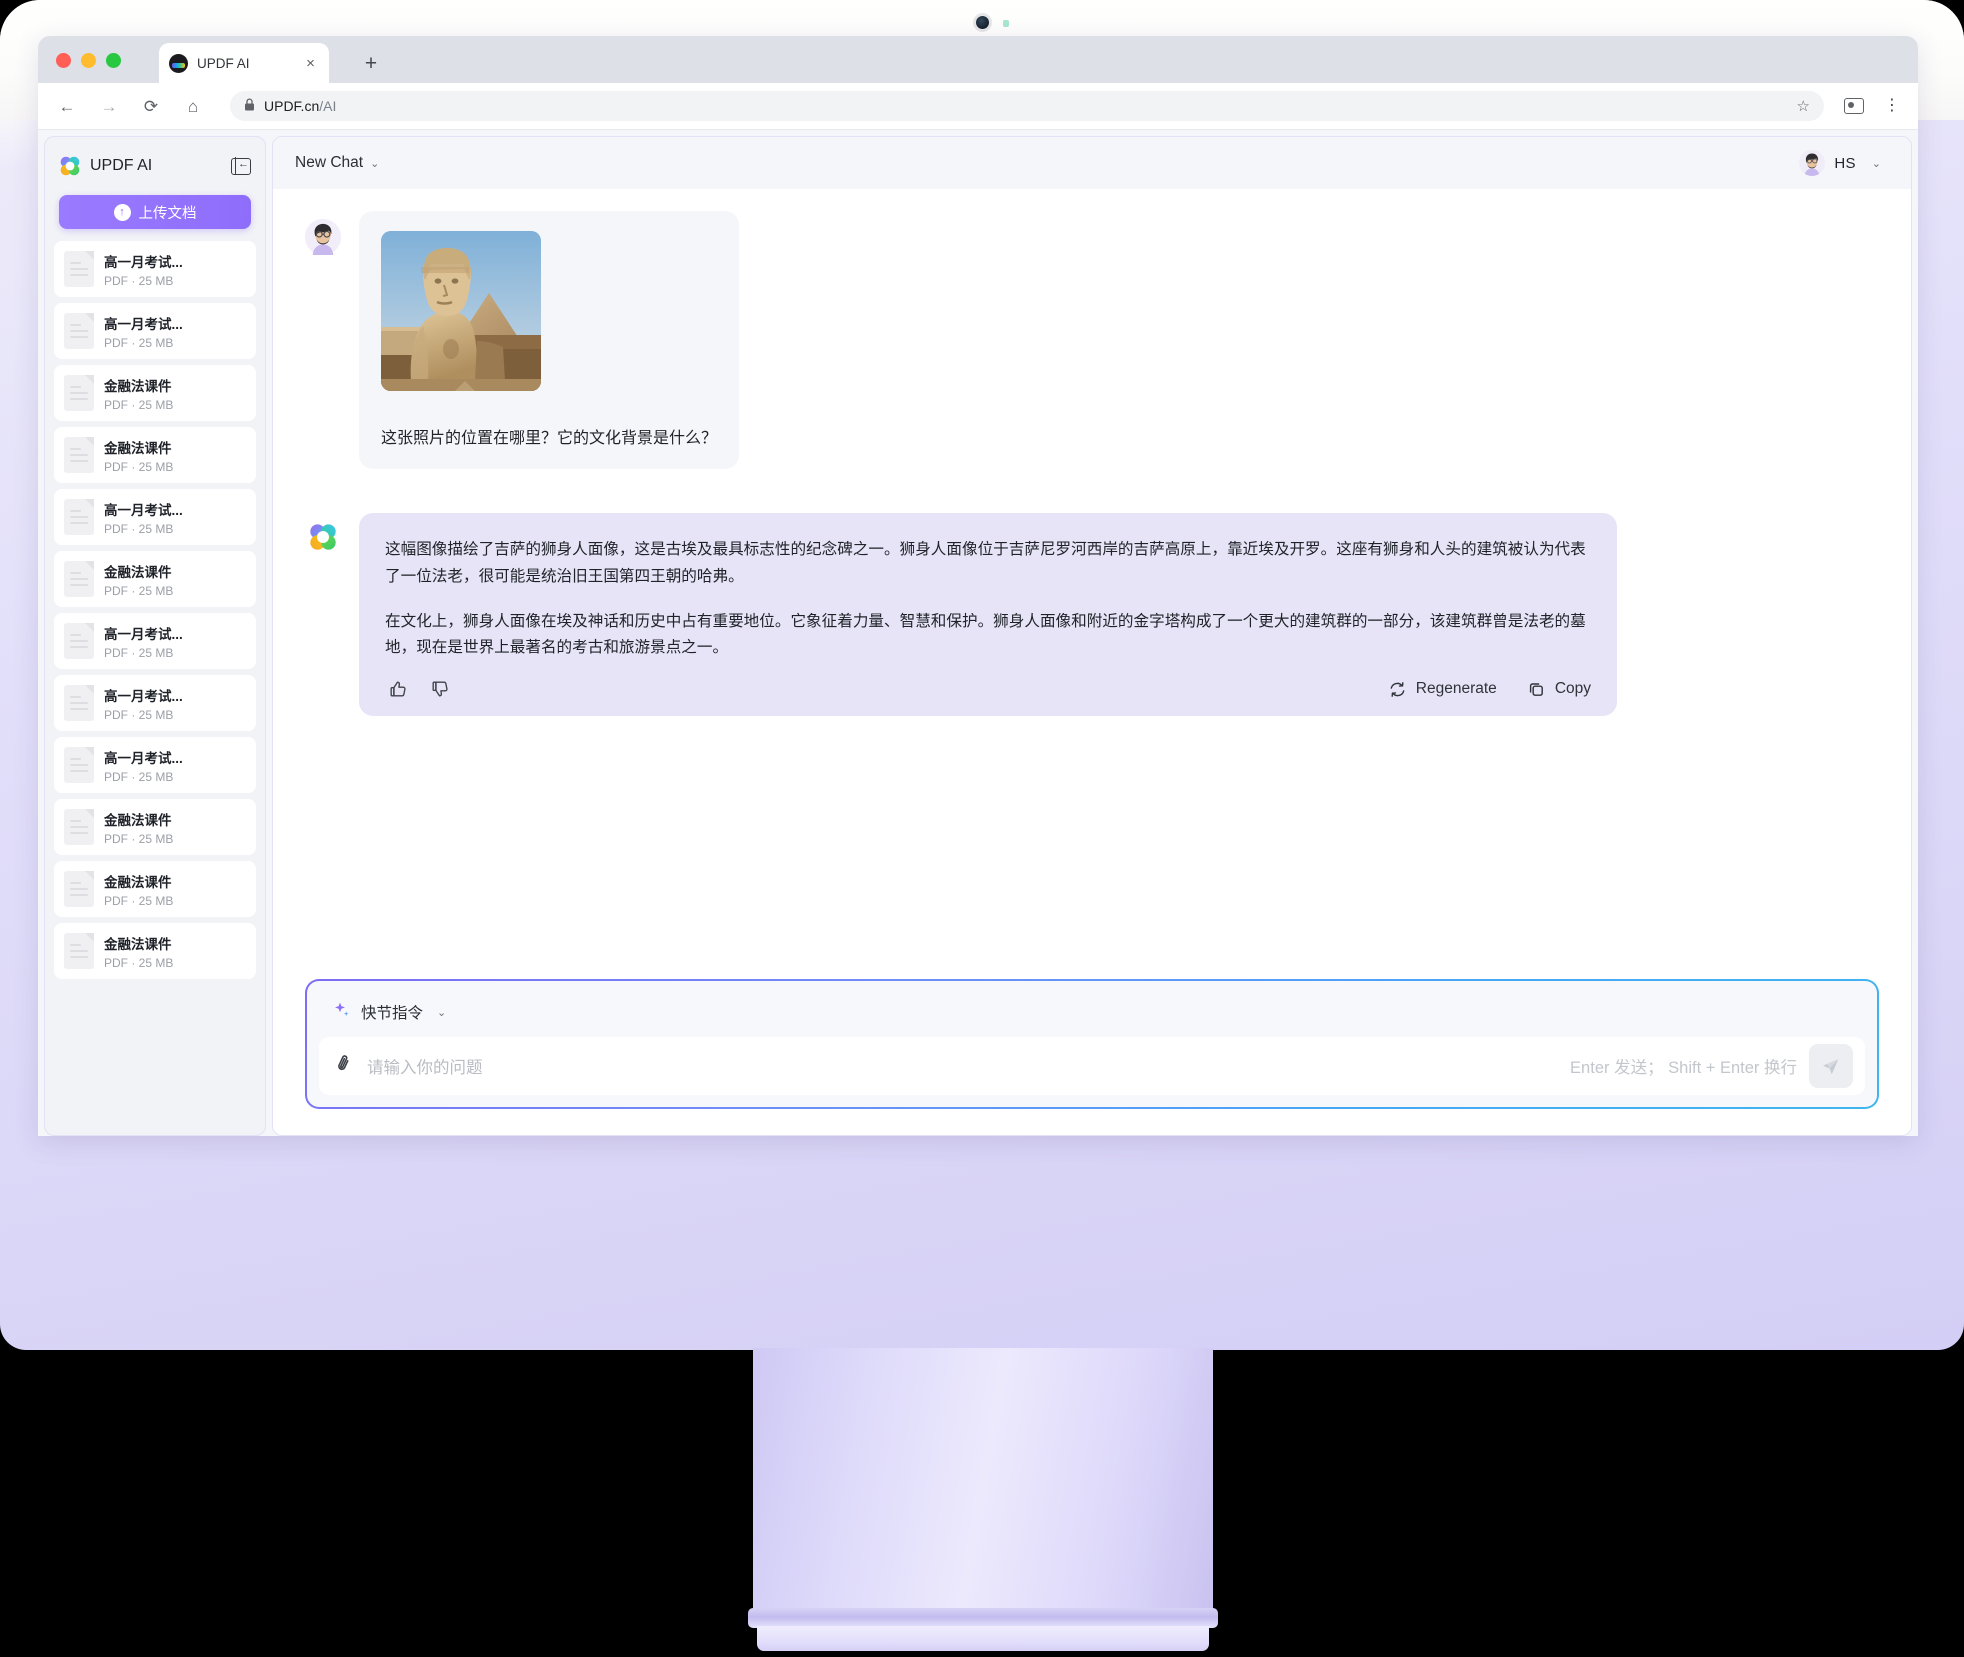  I want to click on chat-title-chevron-down-icon: ⌄, so click(374, 163).